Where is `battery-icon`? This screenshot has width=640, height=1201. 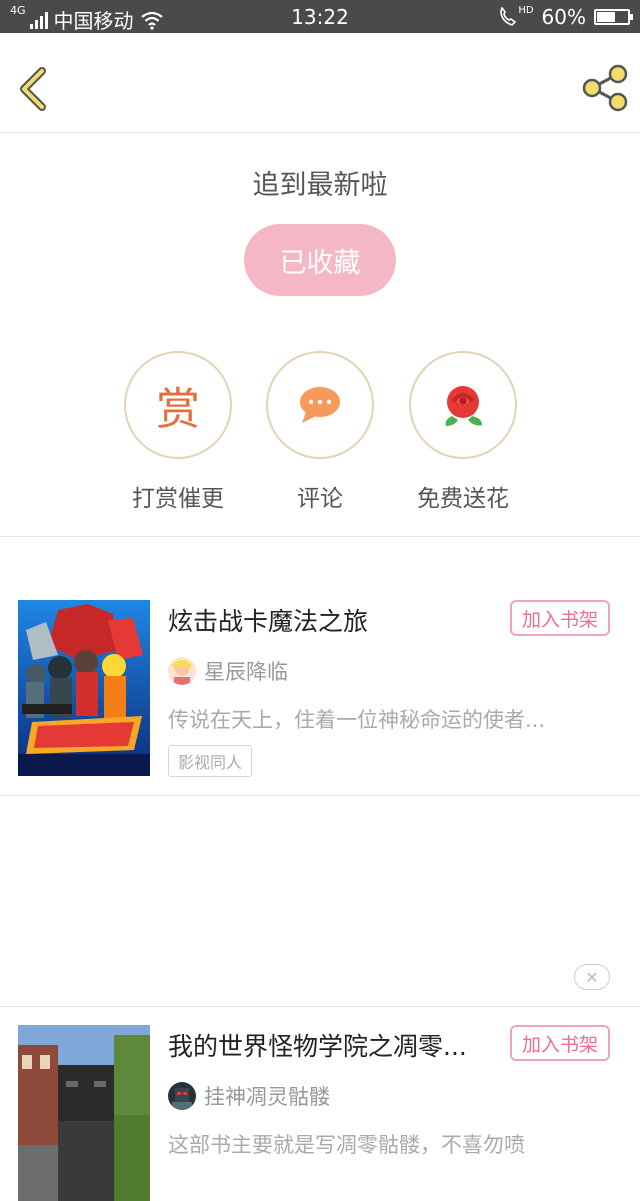
battery-icon is located at coordinates (613, 17).